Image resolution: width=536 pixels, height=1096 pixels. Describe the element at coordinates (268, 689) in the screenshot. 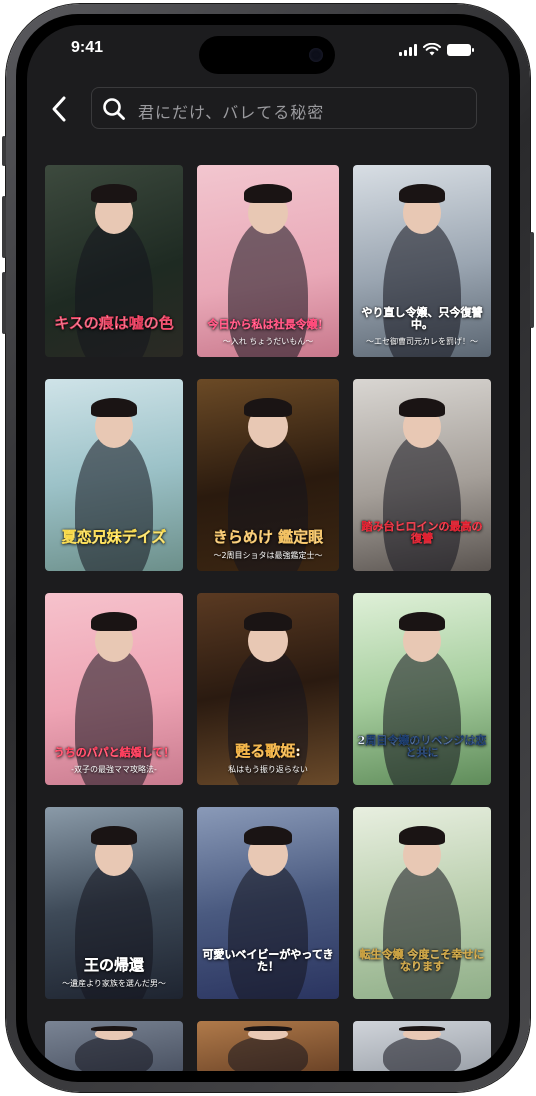

I see `drama-card: 甦る歌姫: 私はもう振り返らない` at that location.